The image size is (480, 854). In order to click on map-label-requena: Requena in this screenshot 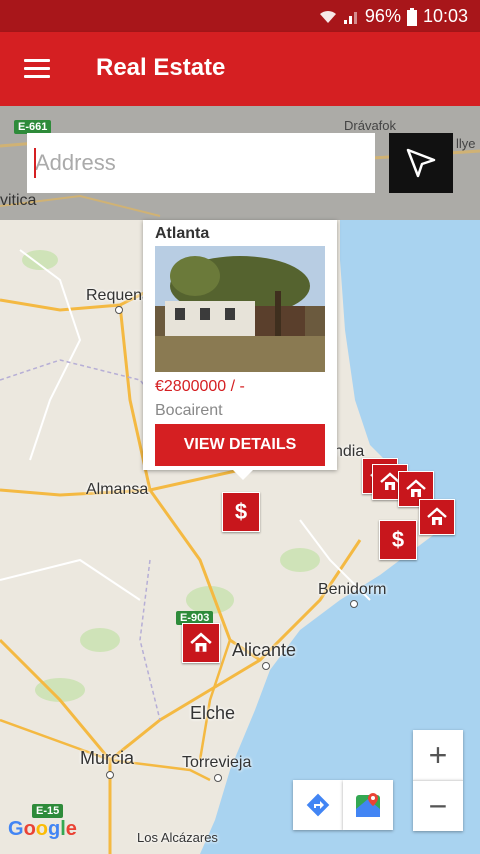, I will do `click(118, 295)`.